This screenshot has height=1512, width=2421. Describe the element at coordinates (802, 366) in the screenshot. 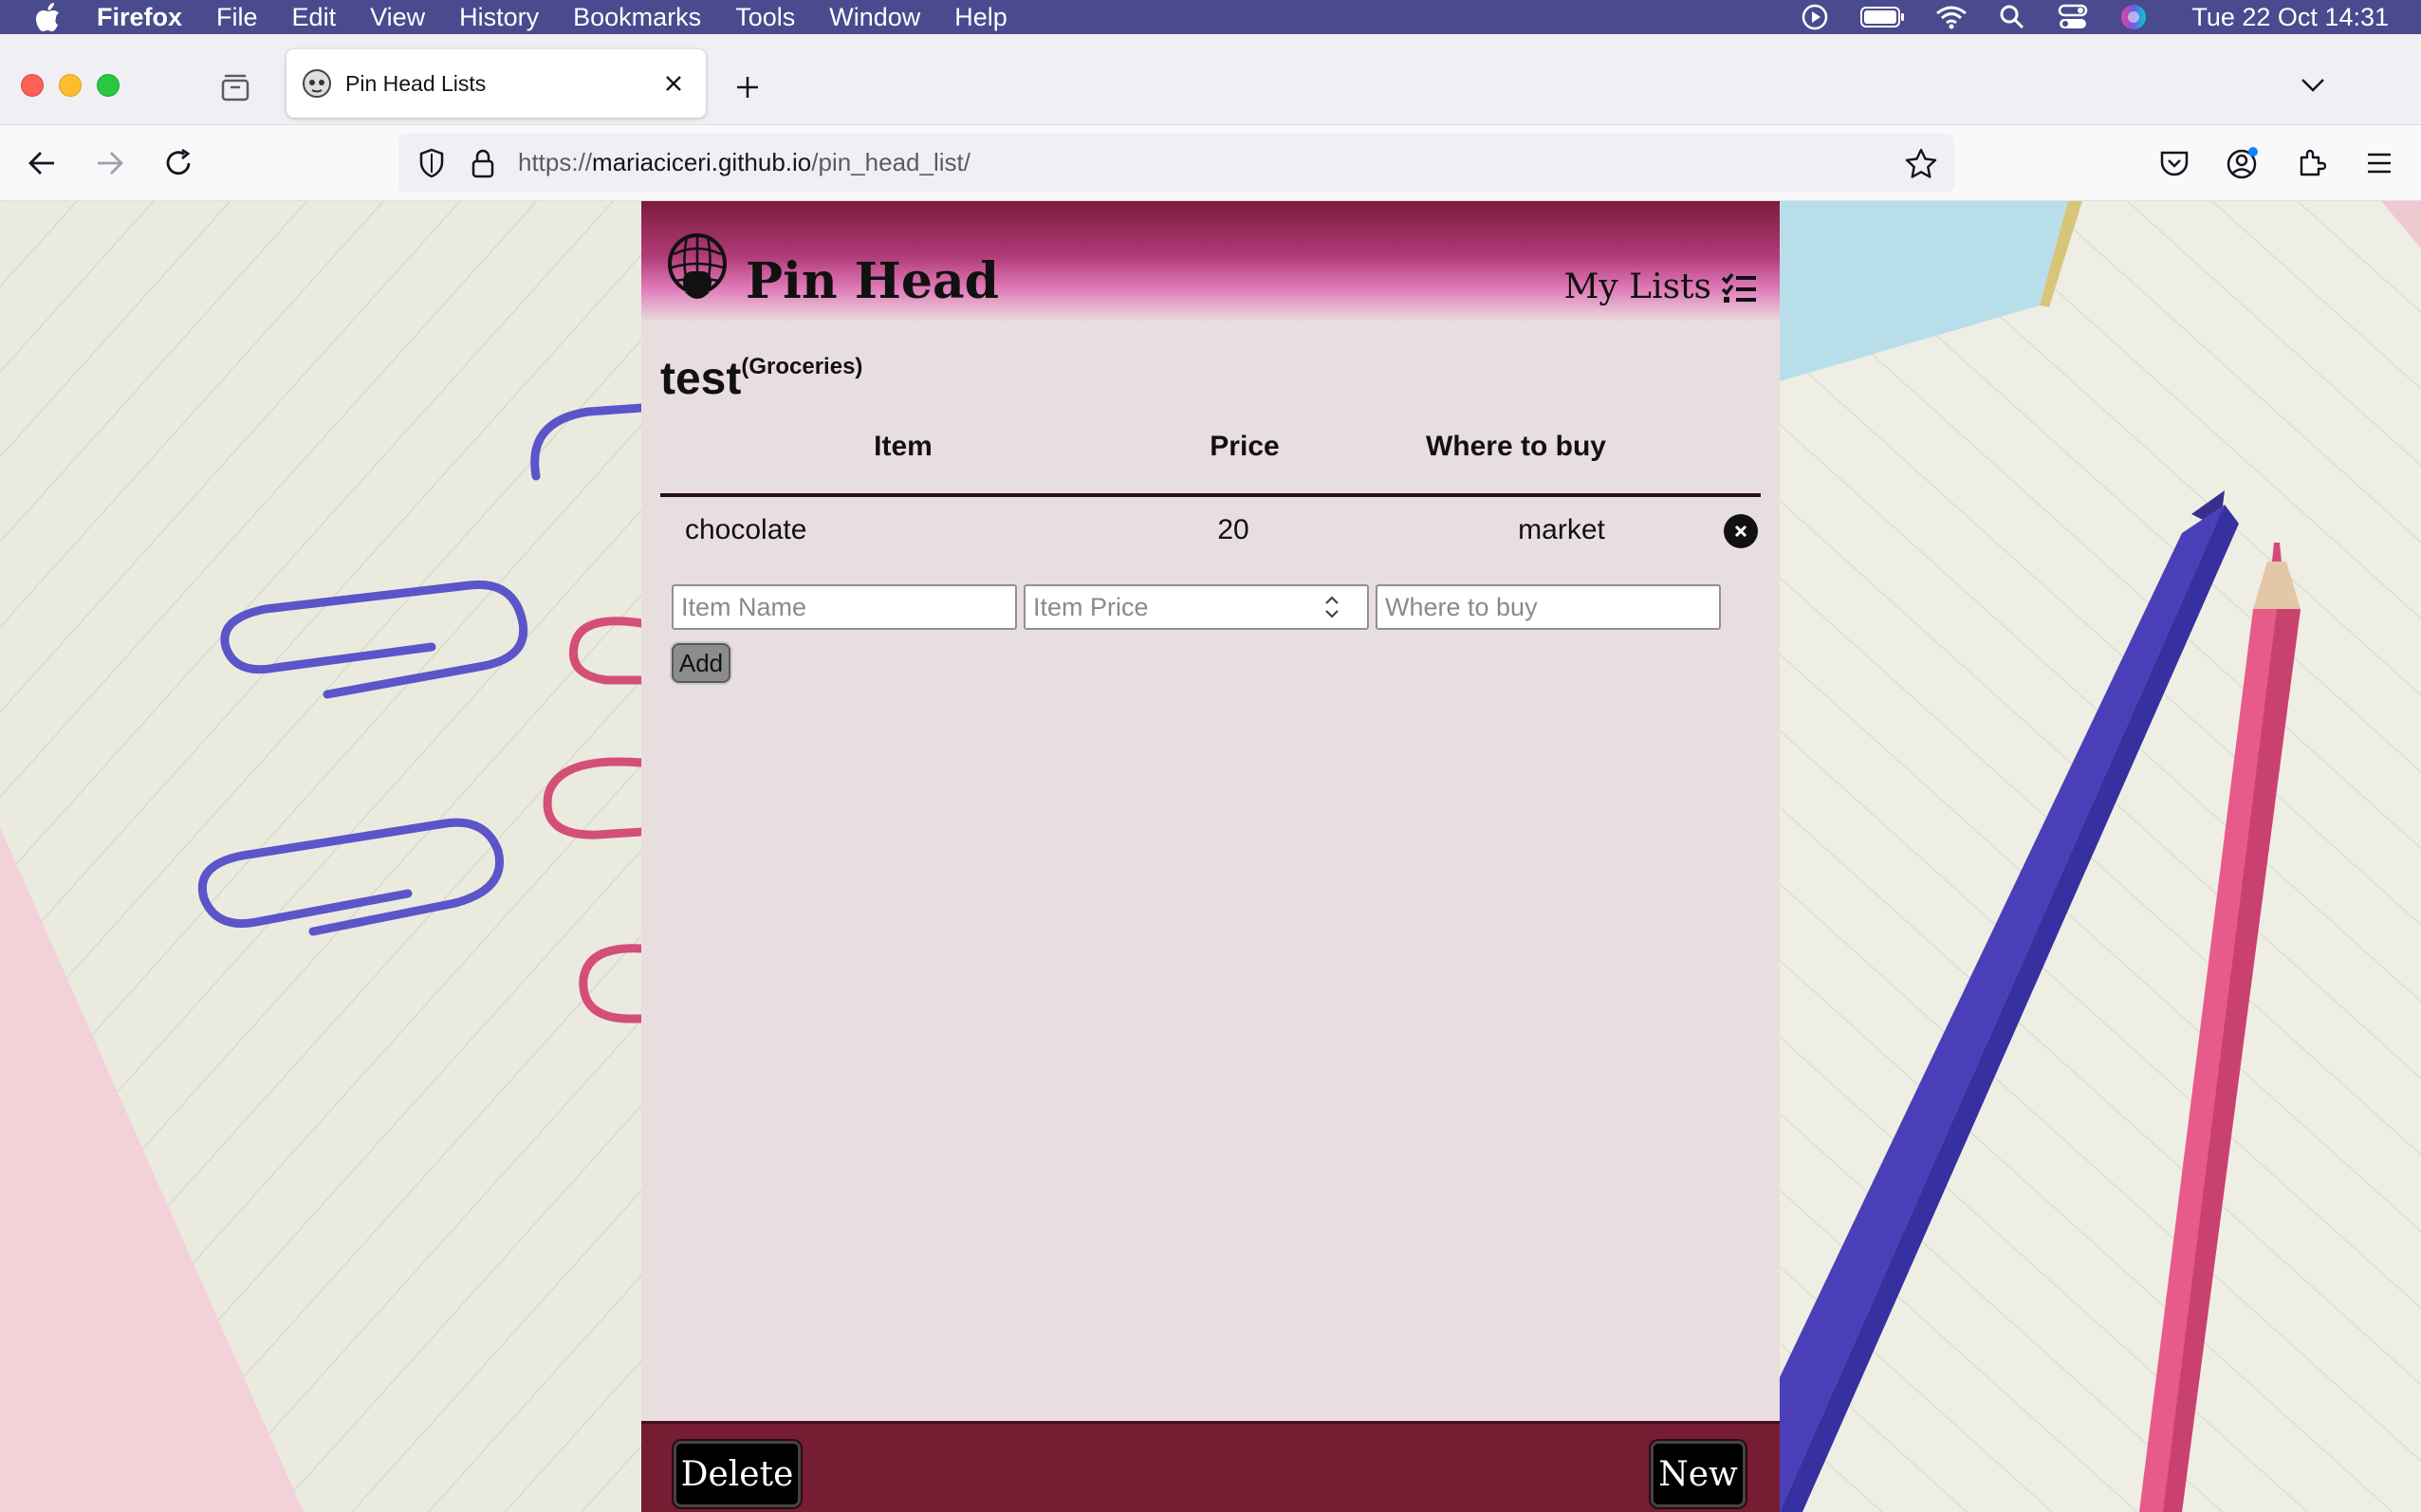

I see `list-category: (Groceries)` at that location.